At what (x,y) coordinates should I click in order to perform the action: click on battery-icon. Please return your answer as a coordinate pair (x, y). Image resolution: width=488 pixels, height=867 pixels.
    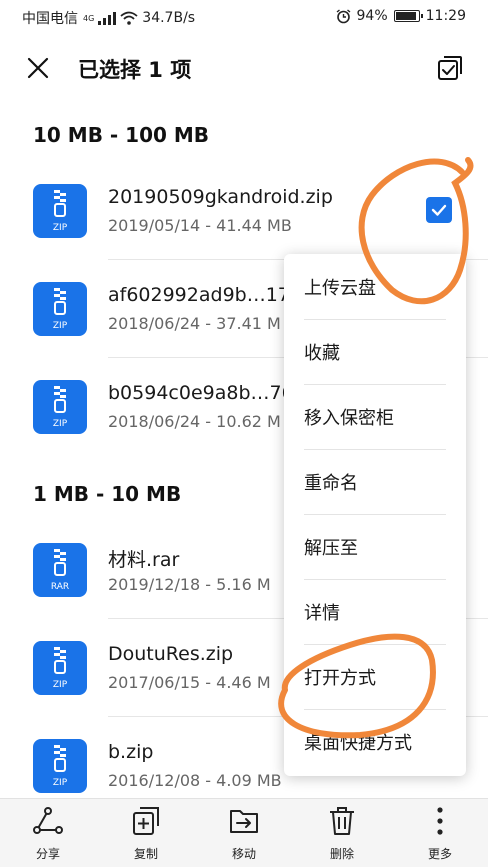
    Looking at the image, I should click on (408, 16).